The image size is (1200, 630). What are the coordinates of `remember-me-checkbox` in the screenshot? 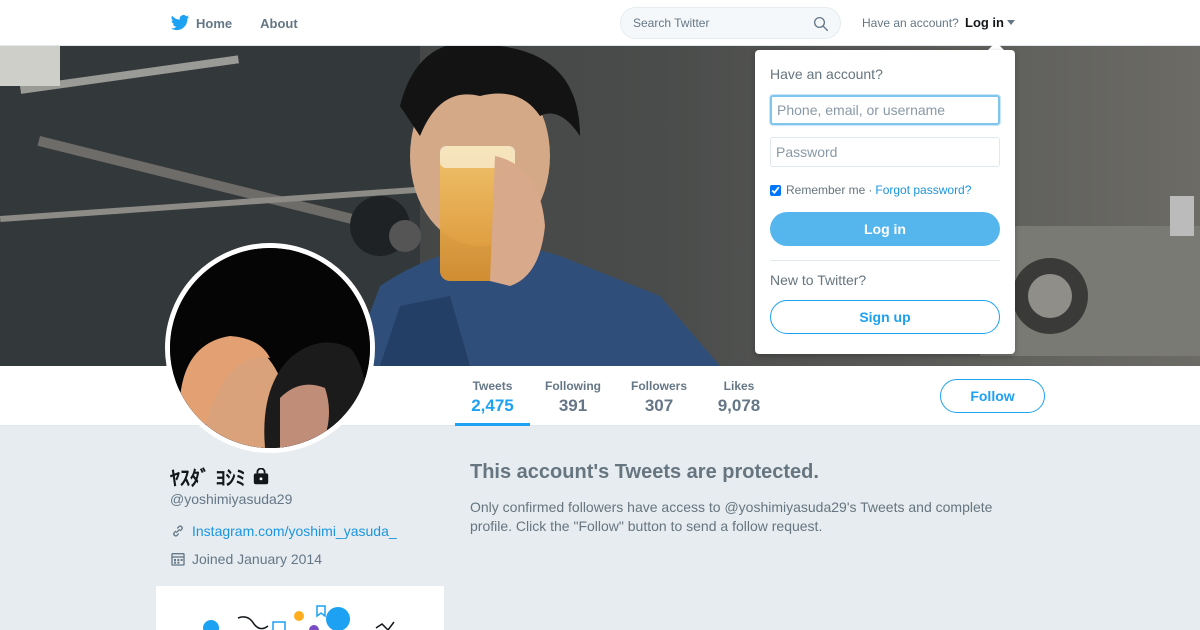 It's located at (775, 190).